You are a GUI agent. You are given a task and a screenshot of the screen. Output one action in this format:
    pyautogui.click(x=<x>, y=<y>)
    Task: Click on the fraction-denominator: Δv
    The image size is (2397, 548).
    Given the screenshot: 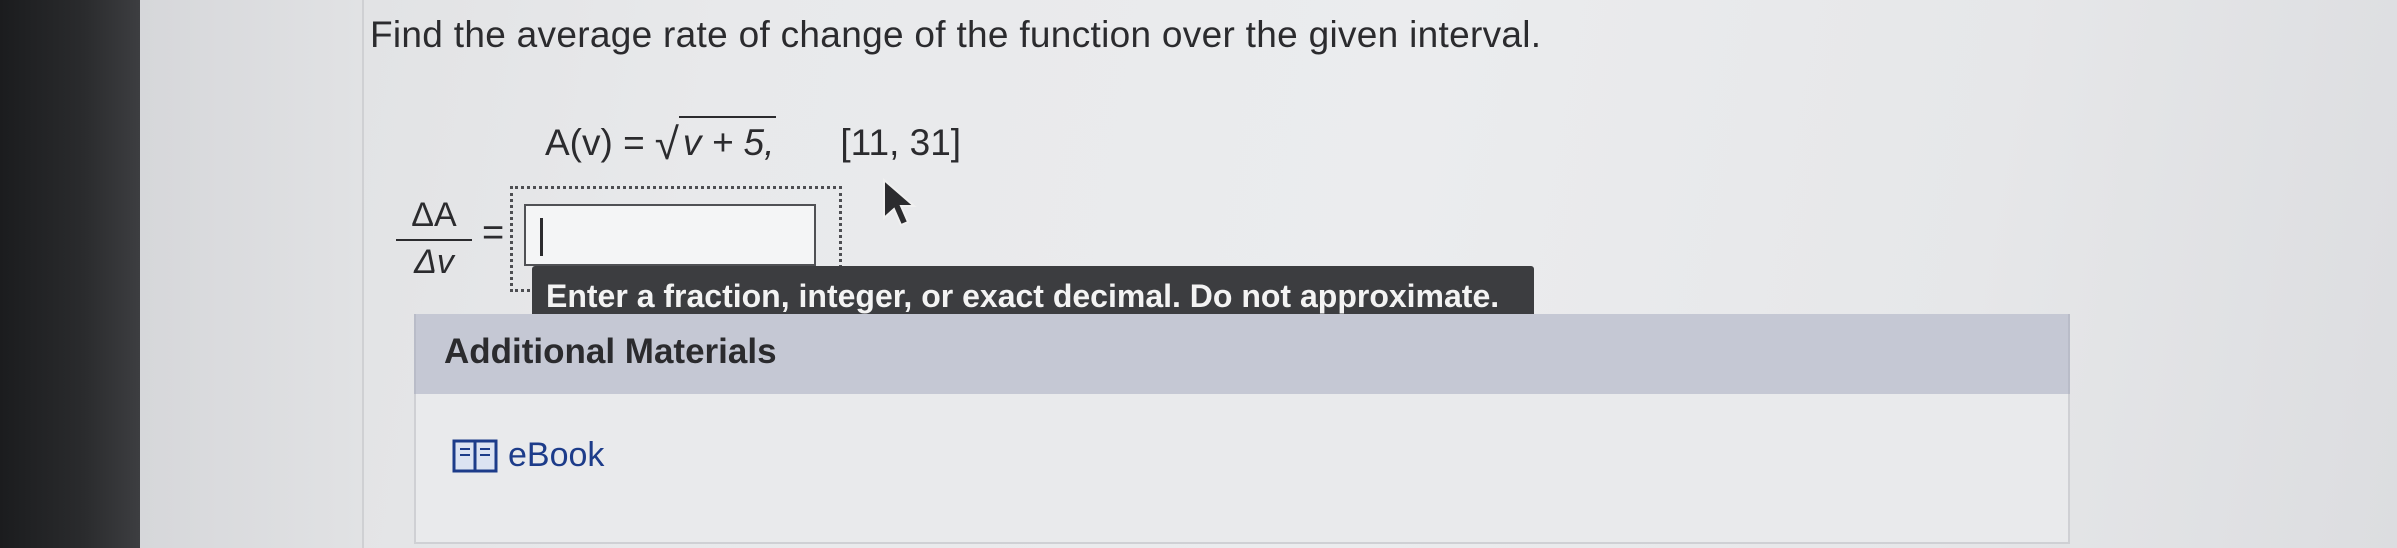 What is the action you would take?
    pyautogui.click(x=434, y=262)
    